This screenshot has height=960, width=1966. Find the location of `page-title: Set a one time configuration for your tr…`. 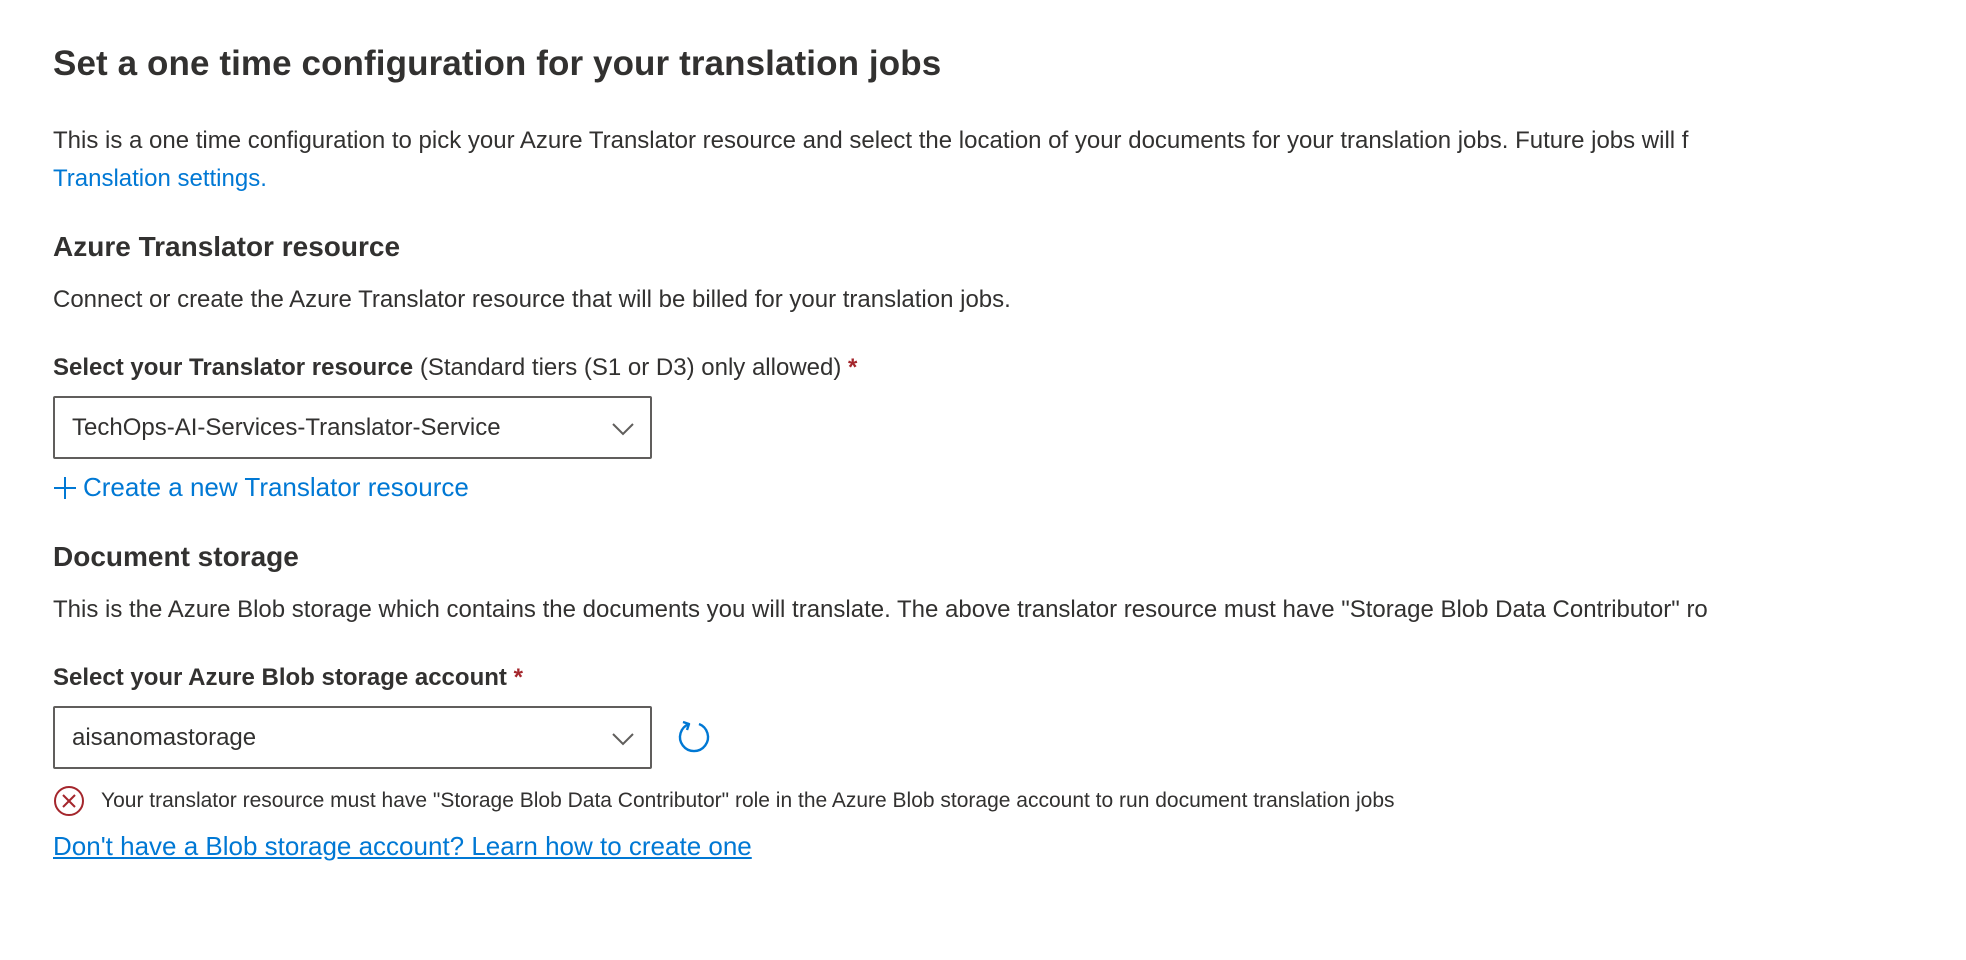

page-title: Set a one time configuration for your tr… is located at coordinates (497, 63).